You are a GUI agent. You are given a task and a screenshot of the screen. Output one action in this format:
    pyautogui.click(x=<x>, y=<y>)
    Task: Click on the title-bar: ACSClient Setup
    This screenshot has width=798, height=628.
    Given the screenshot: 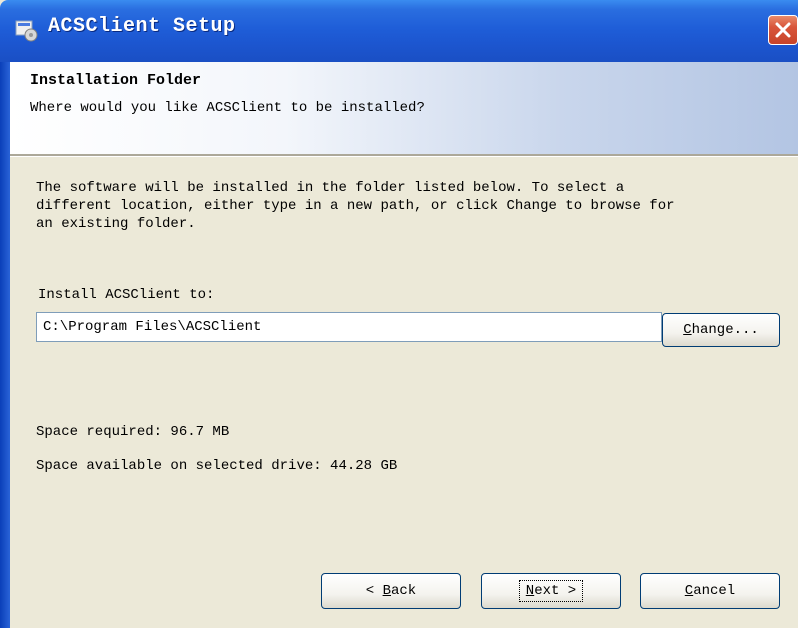 What is the action you would take?
    pyautogui.click(x=399, y=31)
    